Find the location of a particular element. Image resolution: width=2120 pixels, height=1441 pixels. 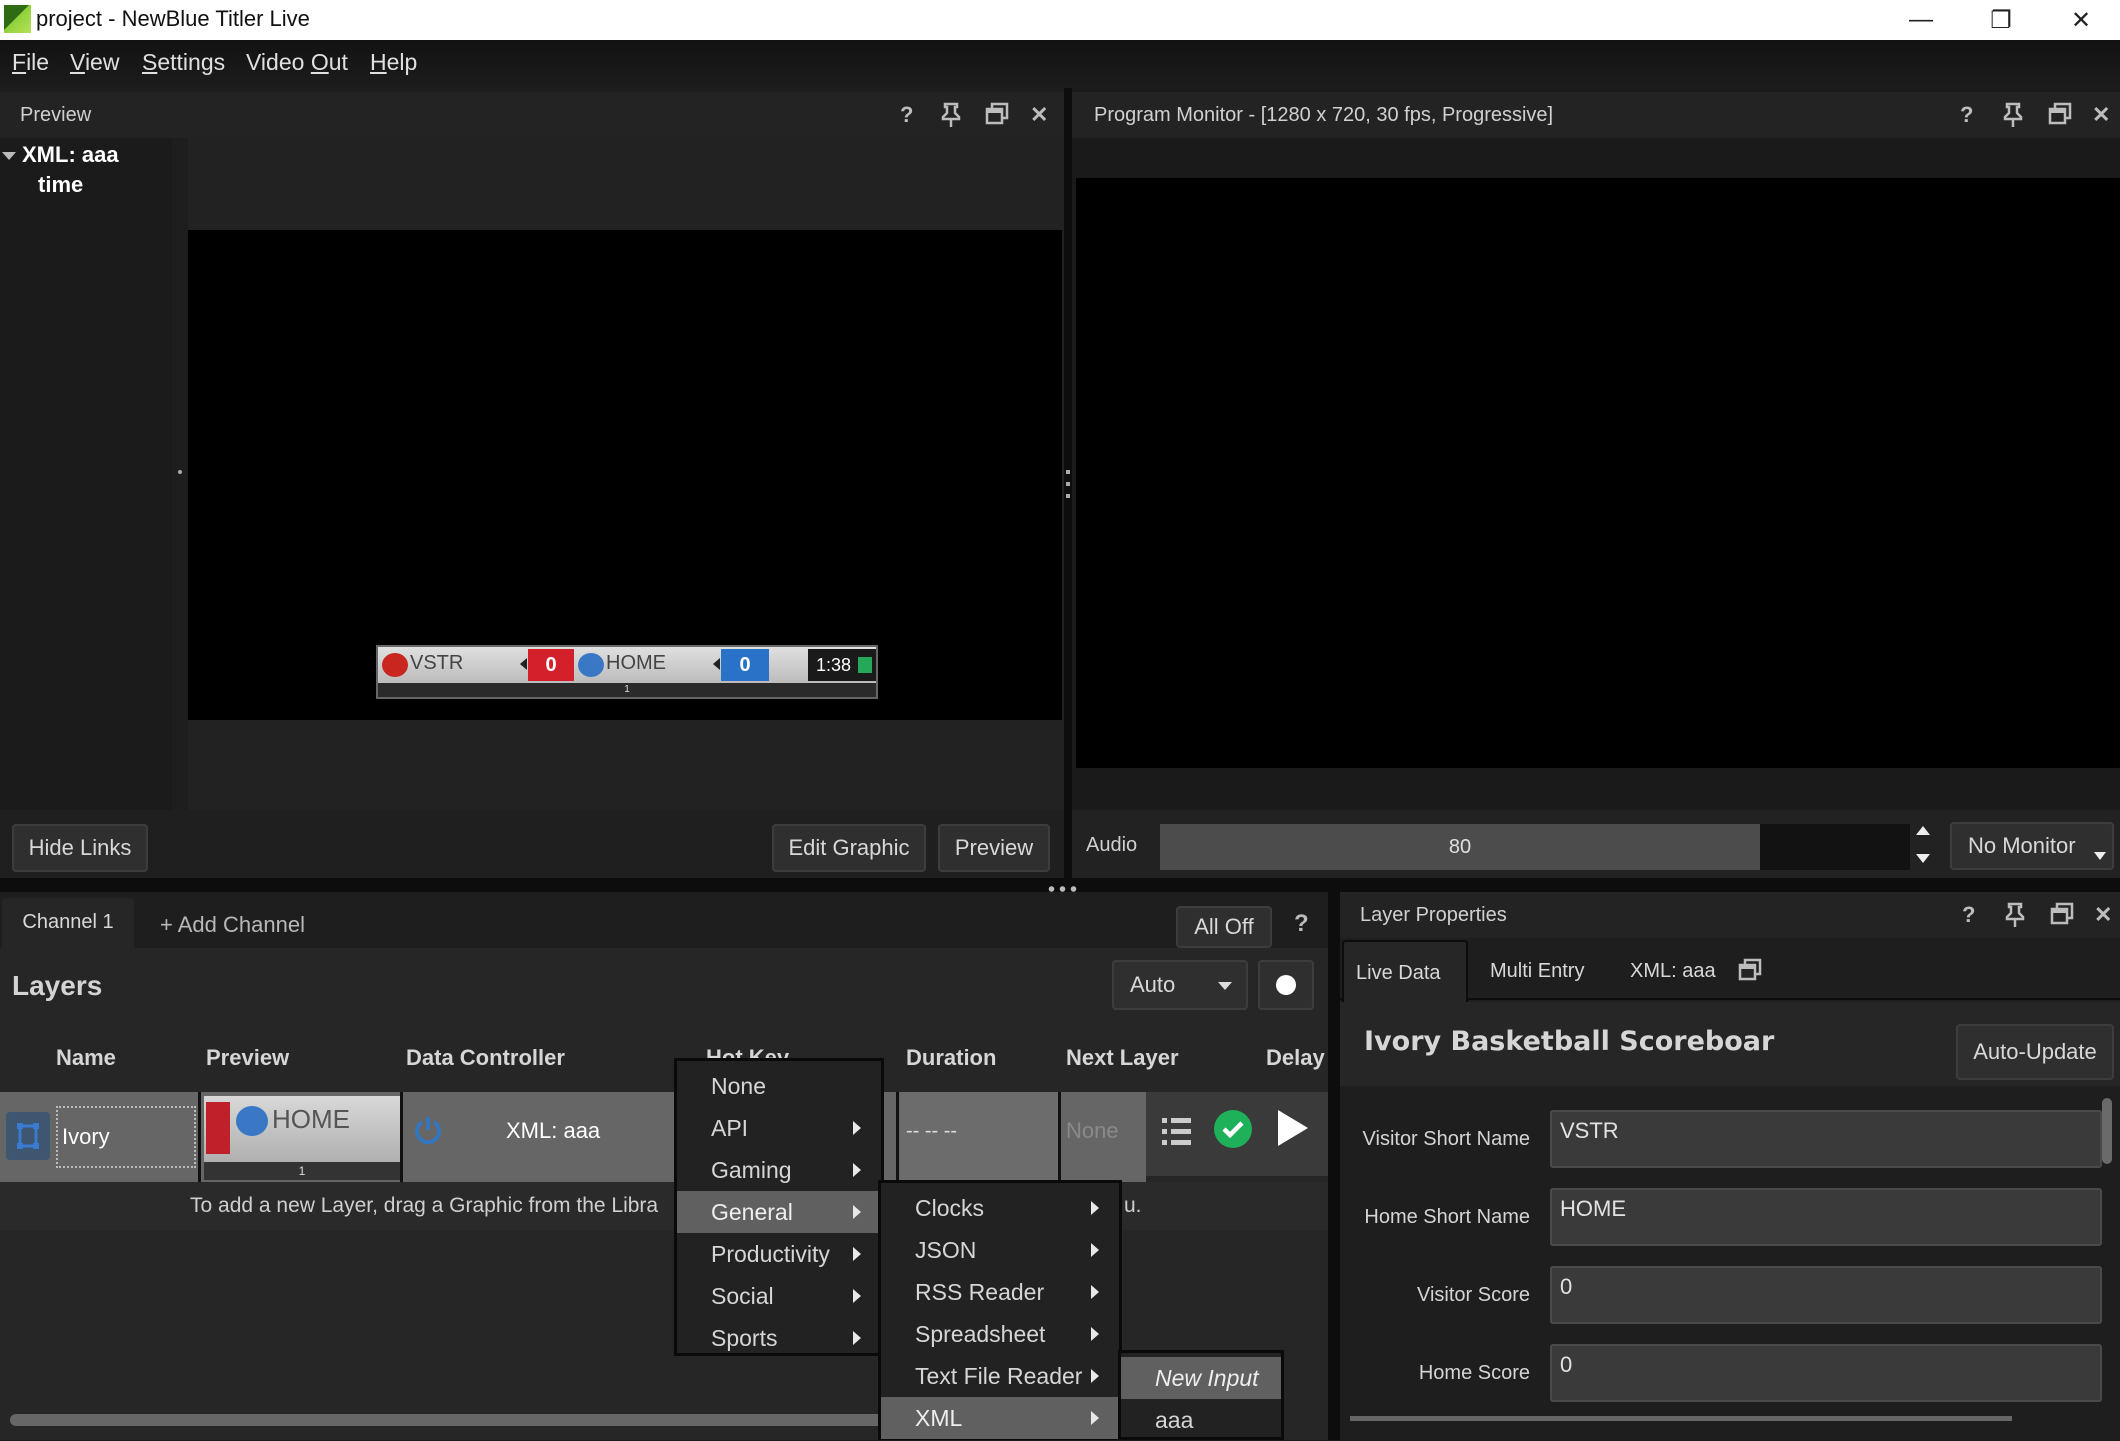

play-icon is located at coordinates (1293, 1128).